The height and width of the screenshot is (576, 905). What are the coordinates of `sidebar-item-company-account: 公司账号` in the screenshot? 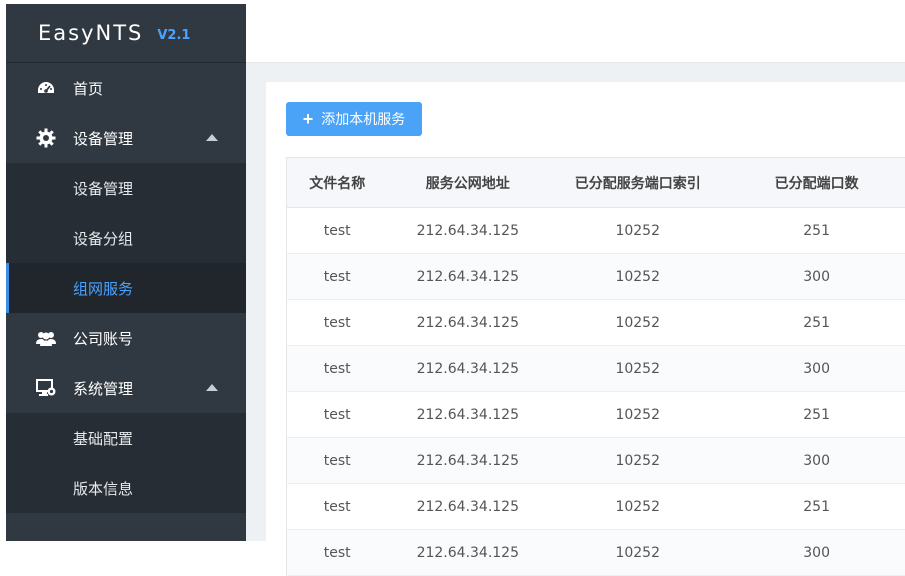 It's located at (126, 338).